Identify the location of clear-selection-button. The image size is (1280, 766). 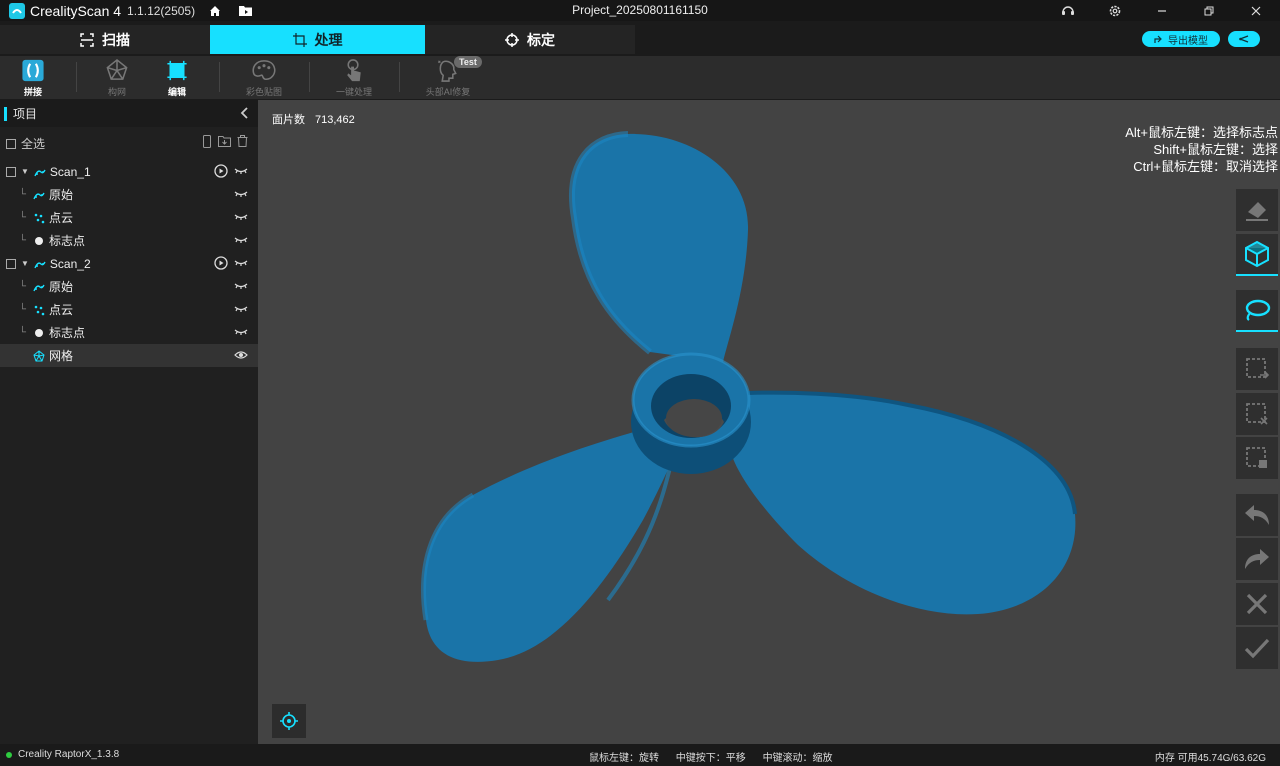
(1257, 414).